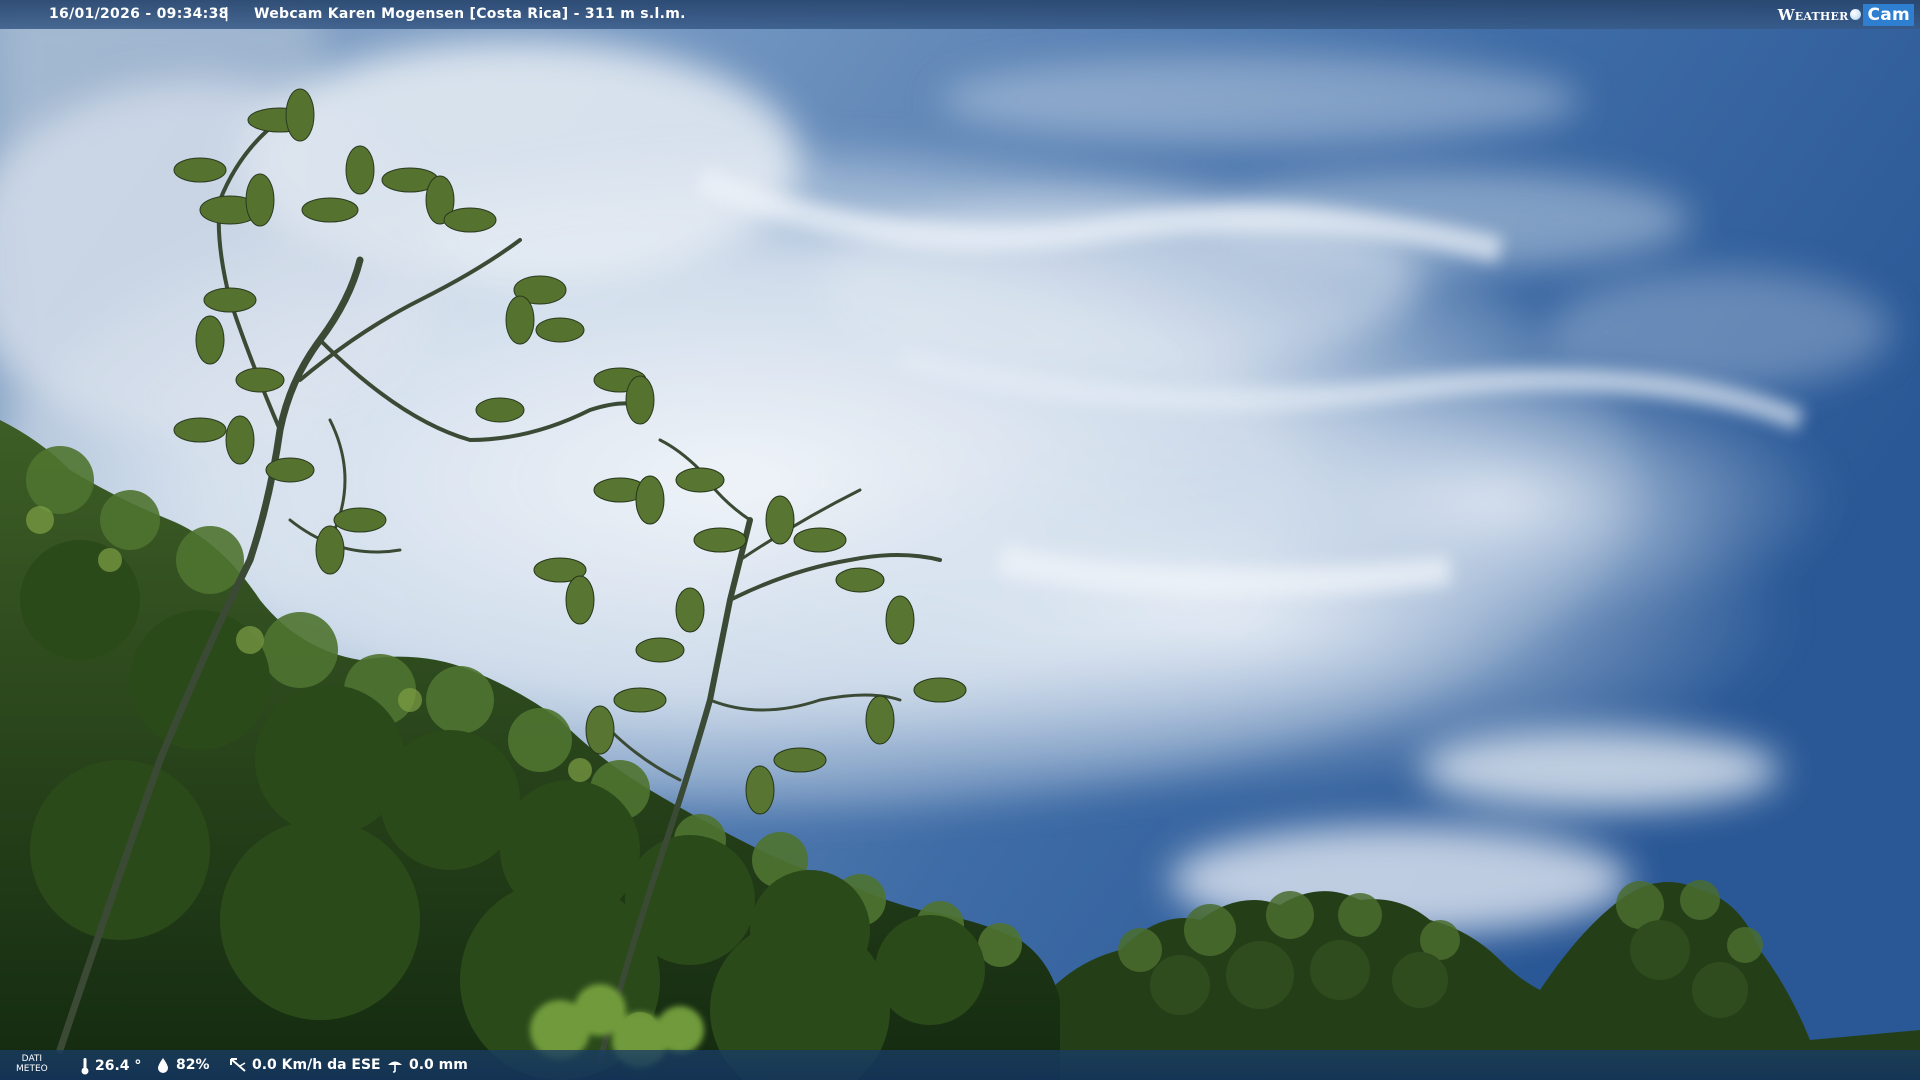 Image resolution: width=1920 pixels, height=1080 pixels. What do you see at coordinates (163, 1065) in the screenshot?
I see `water-drop-icon` at bounding box center [163, 1065].